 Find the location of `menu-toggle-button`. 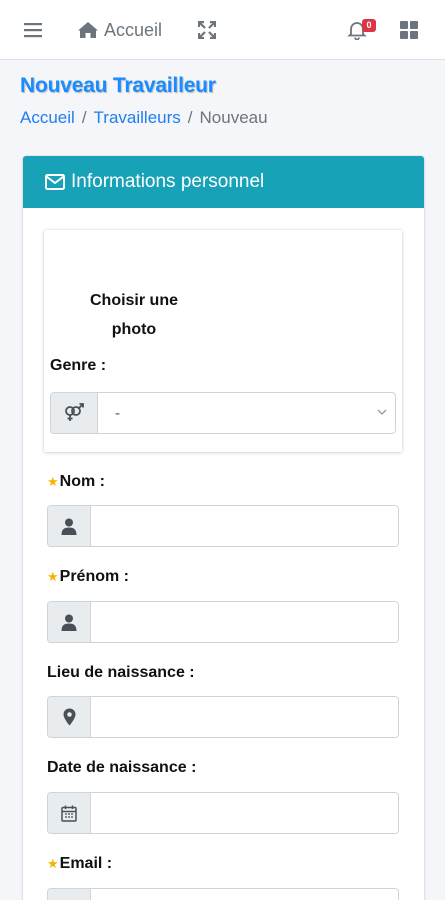

menu-toggle-button is located at coordinates (33, 30).